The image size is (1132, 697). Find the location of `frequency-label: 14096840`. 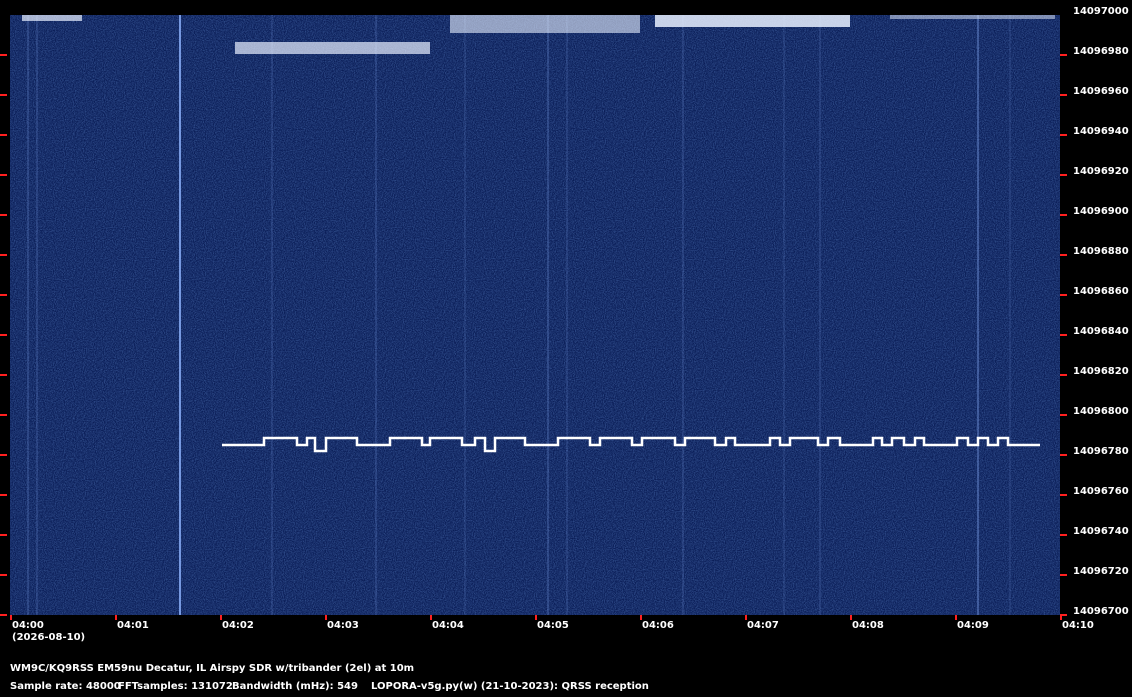

frequency-label: 14096840 is located at coordinates (1101, 331).